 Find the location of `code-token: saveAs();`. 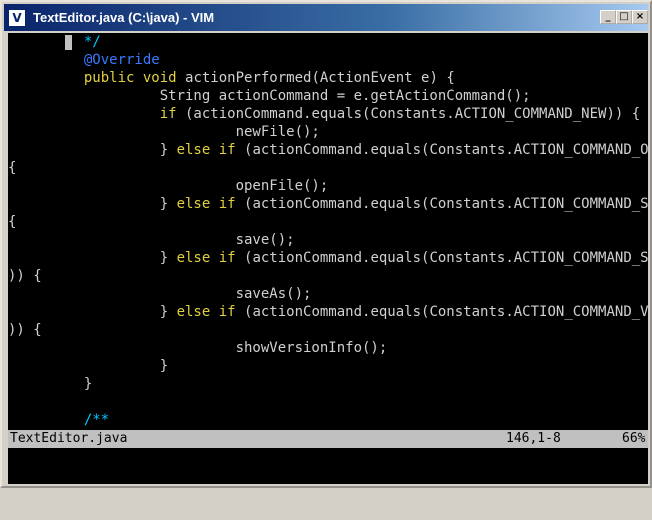

code-token: saveAs(); is located at coordinates (160, 294).